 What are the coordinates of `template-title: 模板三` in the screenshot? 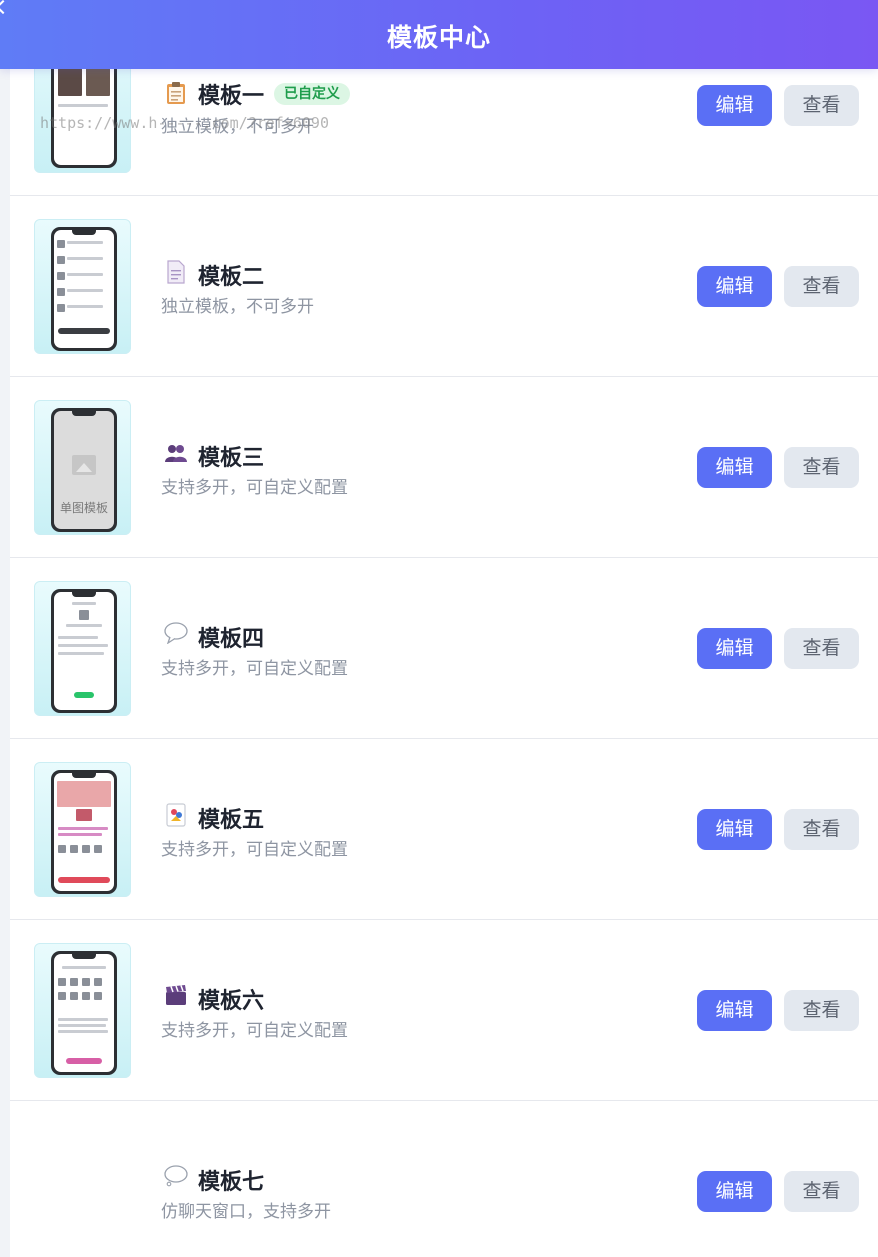 It's located at (231, 458).